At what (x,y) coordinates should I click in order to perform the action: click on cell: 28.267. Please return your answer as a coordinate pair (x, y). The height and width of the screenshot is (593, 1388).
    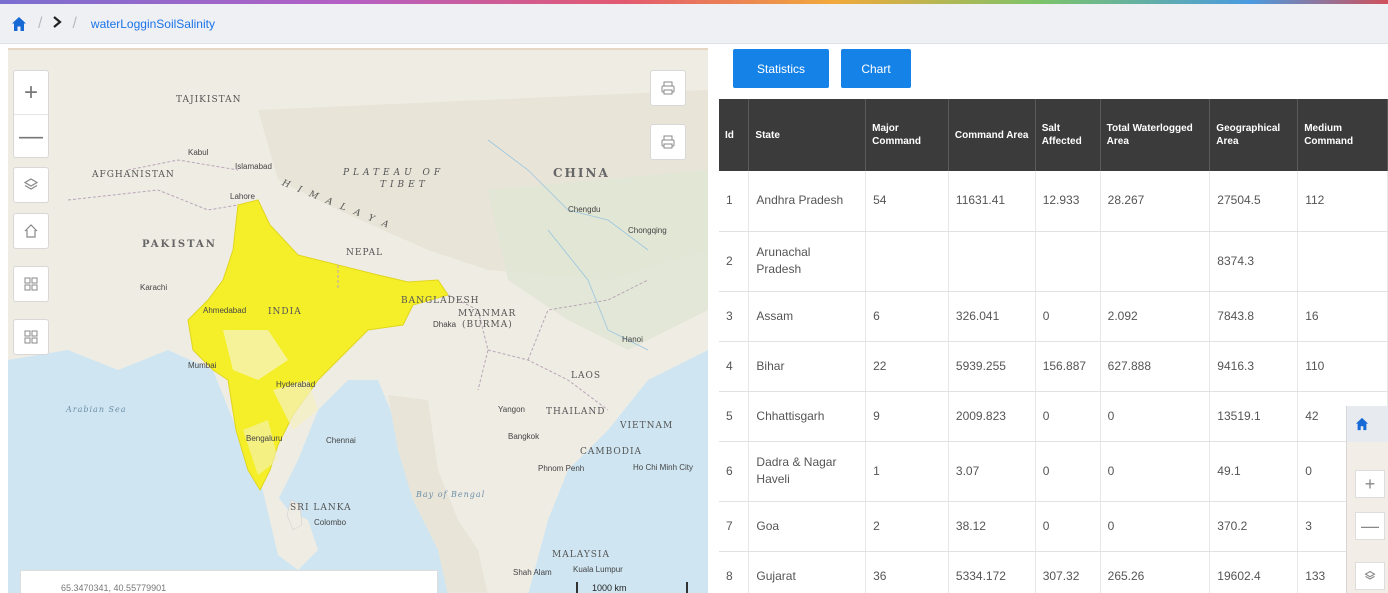
    Looking at the image, I should click on (1155, 201).